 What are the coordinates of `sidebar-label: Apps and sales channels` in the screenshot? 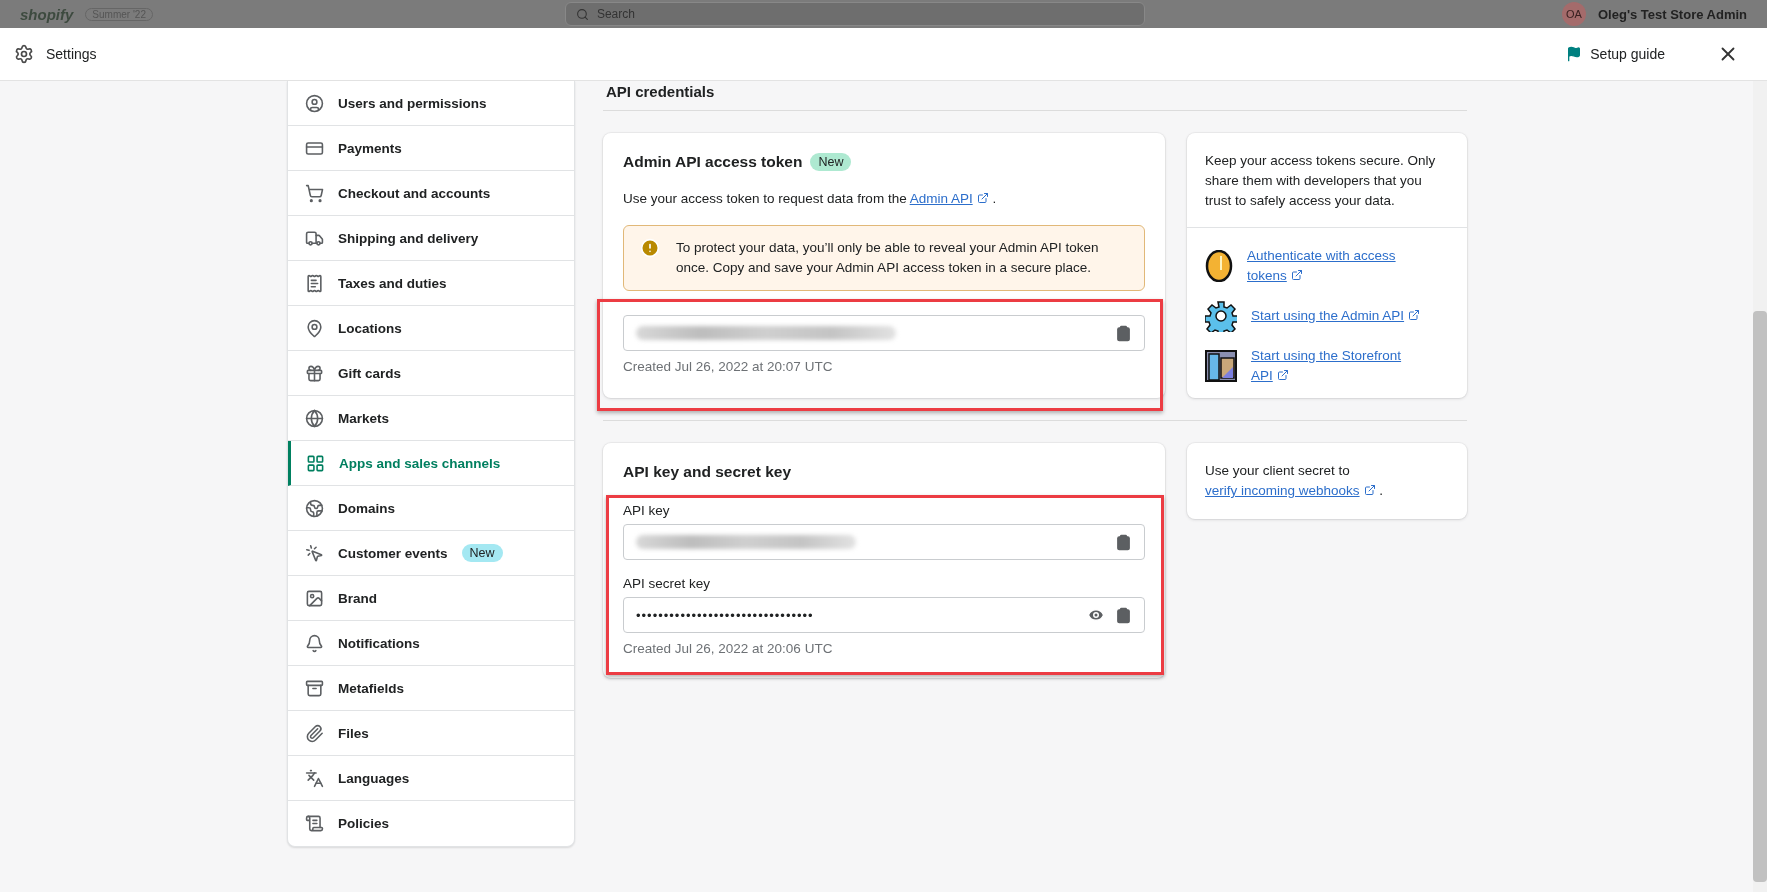 It's located at (420, 463).